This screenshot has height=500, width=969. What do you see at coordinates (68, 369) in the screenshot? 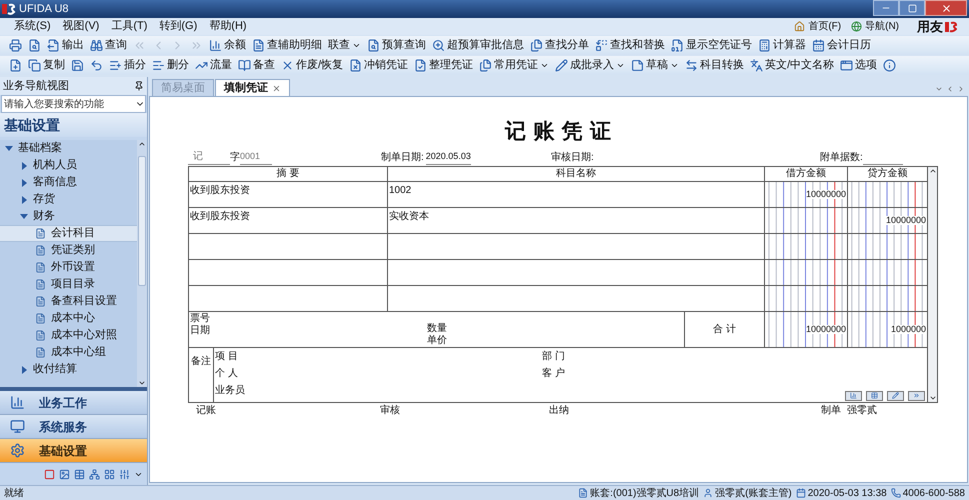
I see `tree-item: 收付结算` at bounding box center [68, 369].